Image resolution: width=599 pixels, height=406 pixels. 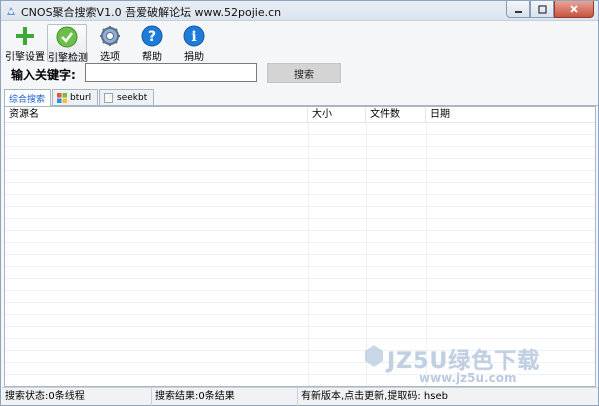 I want to click on column-header-size: 大小, so click(x=337, y=115).